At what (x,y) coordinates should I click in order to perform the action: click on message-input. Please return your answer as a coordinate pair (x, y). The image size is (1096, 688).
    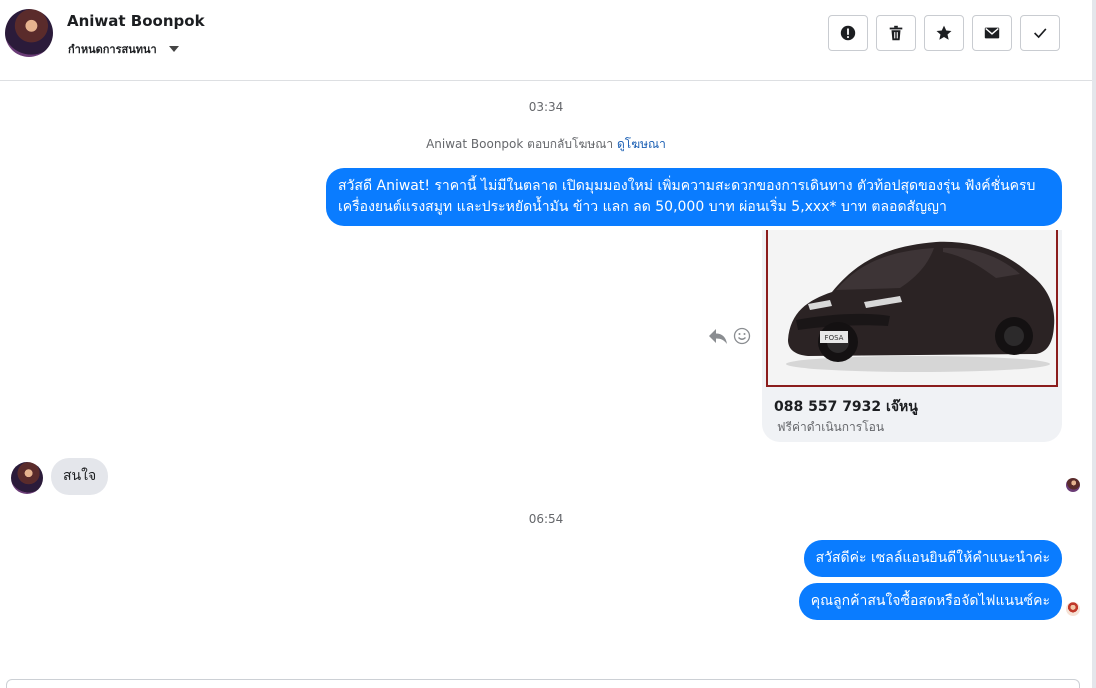
    Looking at the image, I should click on (543, 683).